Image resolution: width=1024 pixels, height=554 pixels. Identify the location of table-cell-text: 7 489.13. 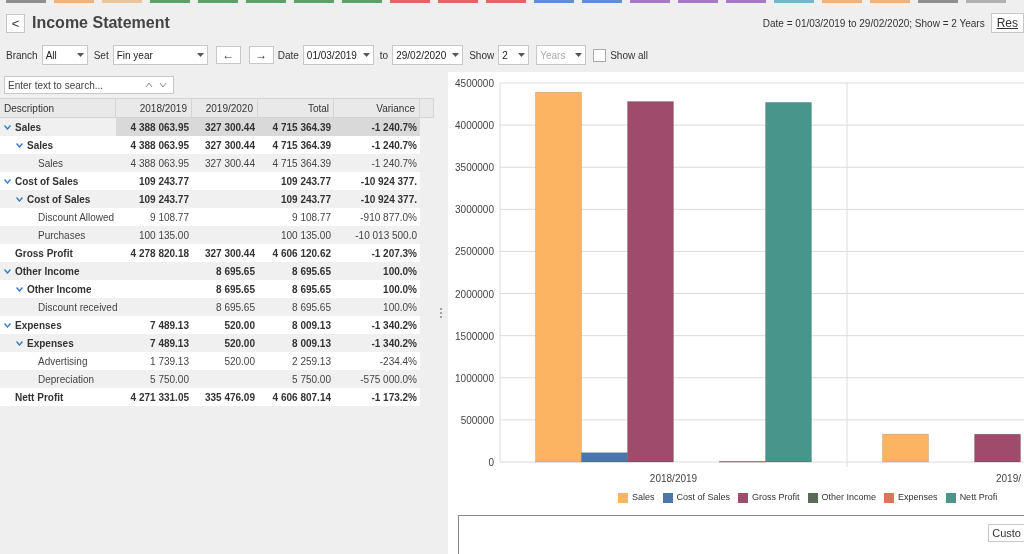
(169, 343).